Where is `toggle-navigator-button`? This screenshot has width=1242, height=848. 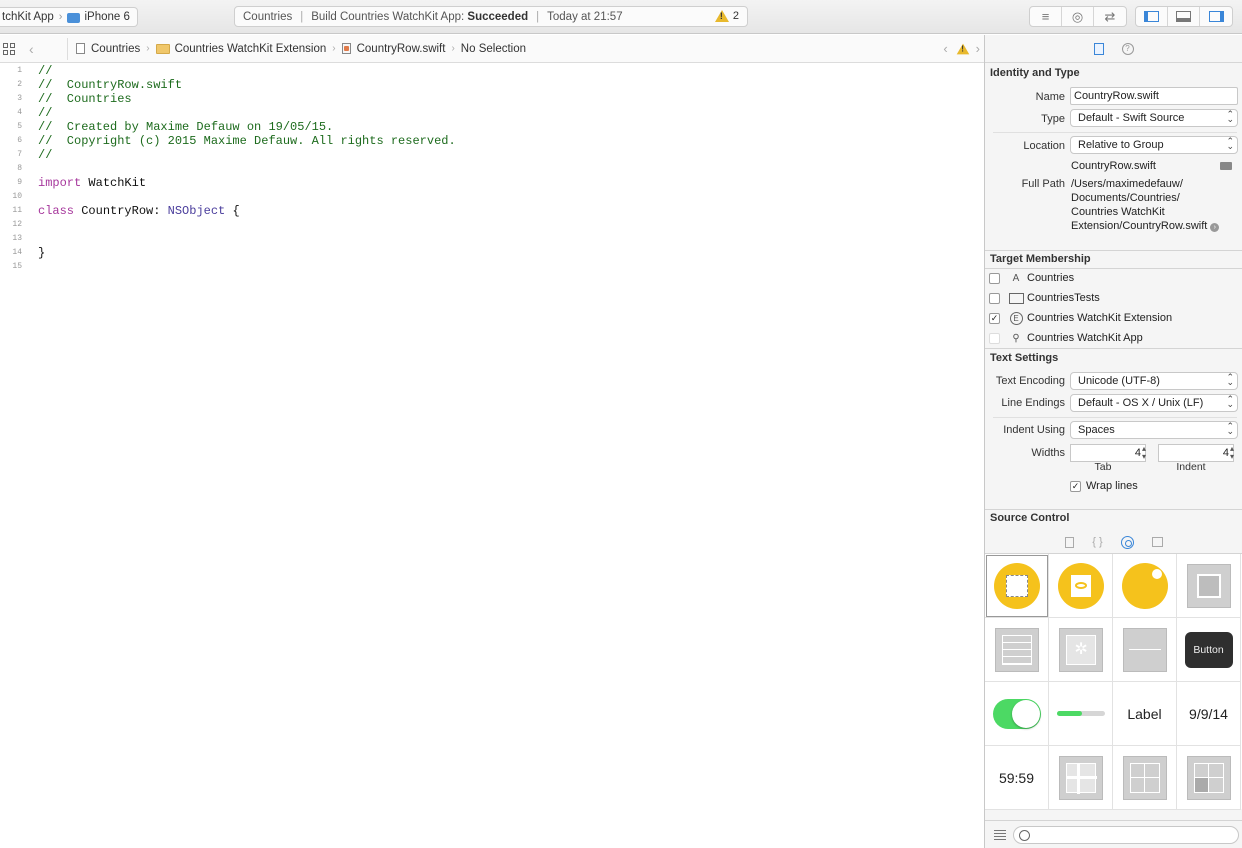 toggle-navigator-button is located at coordinates (1152, 16).